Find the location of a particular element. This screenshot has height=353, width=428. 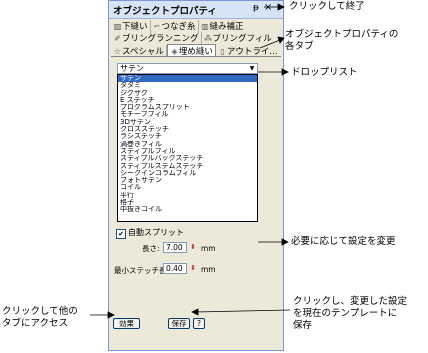

callout-other-tabs: クリックして他の タブにアクセス is located at coordinates (40, 318).